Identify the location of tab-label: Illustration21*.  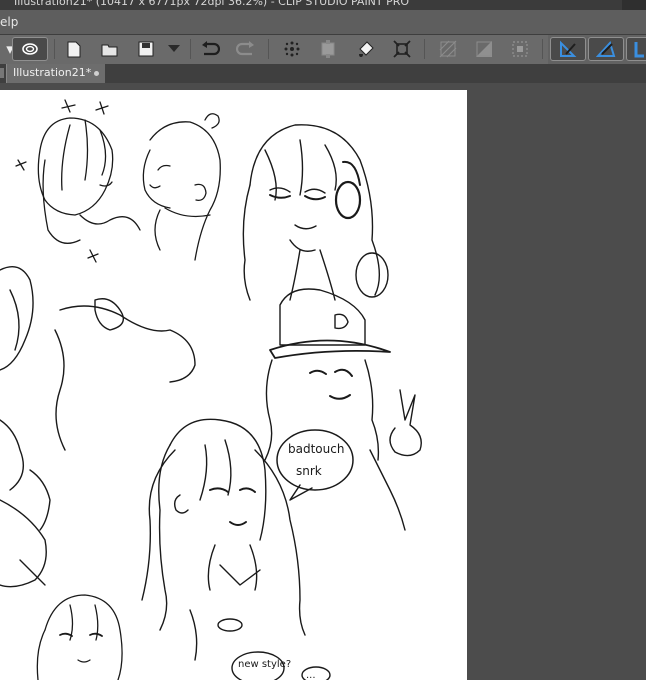
(52, 72).